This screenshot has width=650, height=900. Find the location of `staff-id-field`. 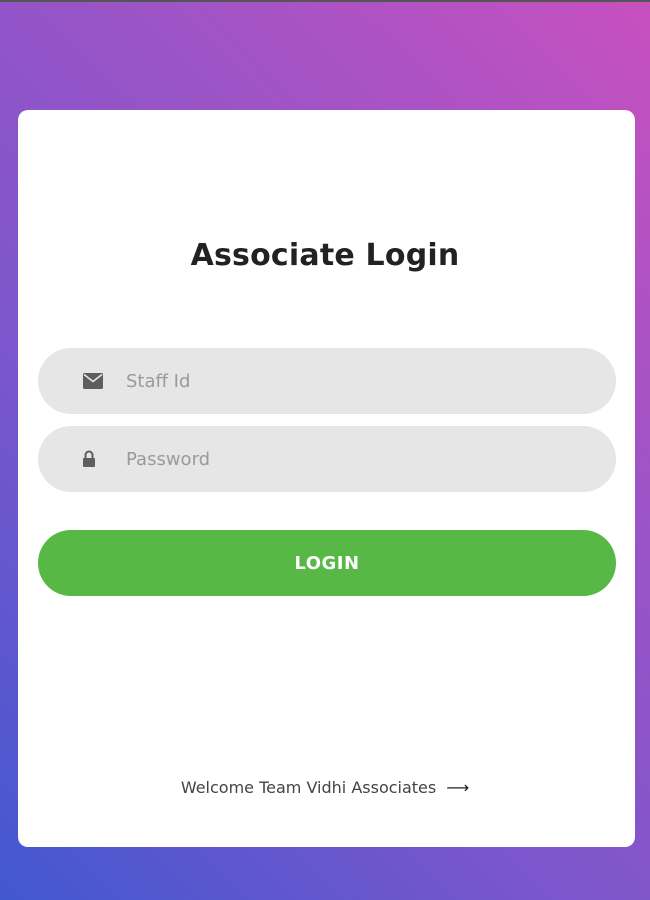

staff-id-field is located at coordinates (327, 381).